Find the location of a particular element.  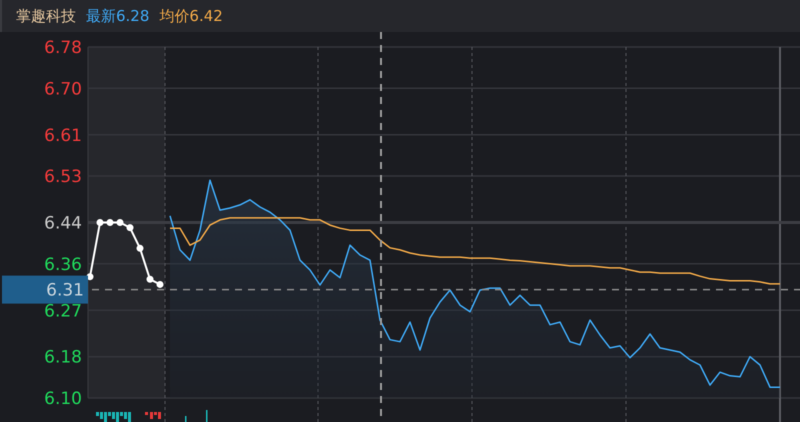

axis-label: 6.53 is located at coordinates (63, 177).